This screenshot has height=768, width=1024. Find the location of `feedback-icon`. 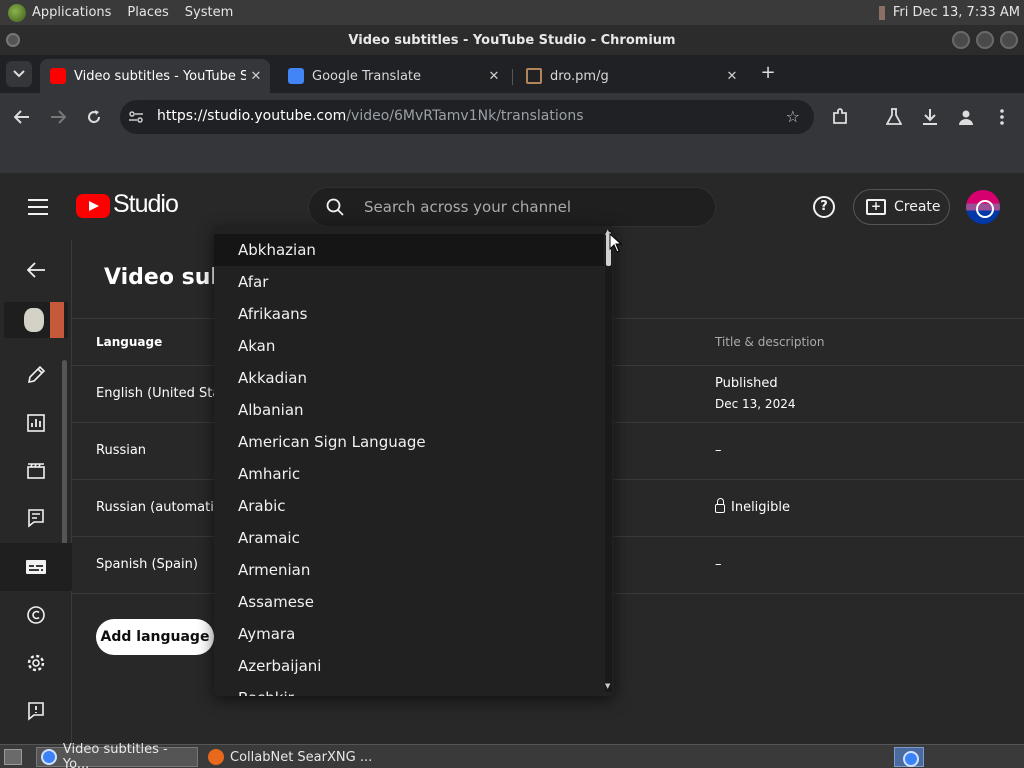

feedback-icon is located at coordinates (36, 711).